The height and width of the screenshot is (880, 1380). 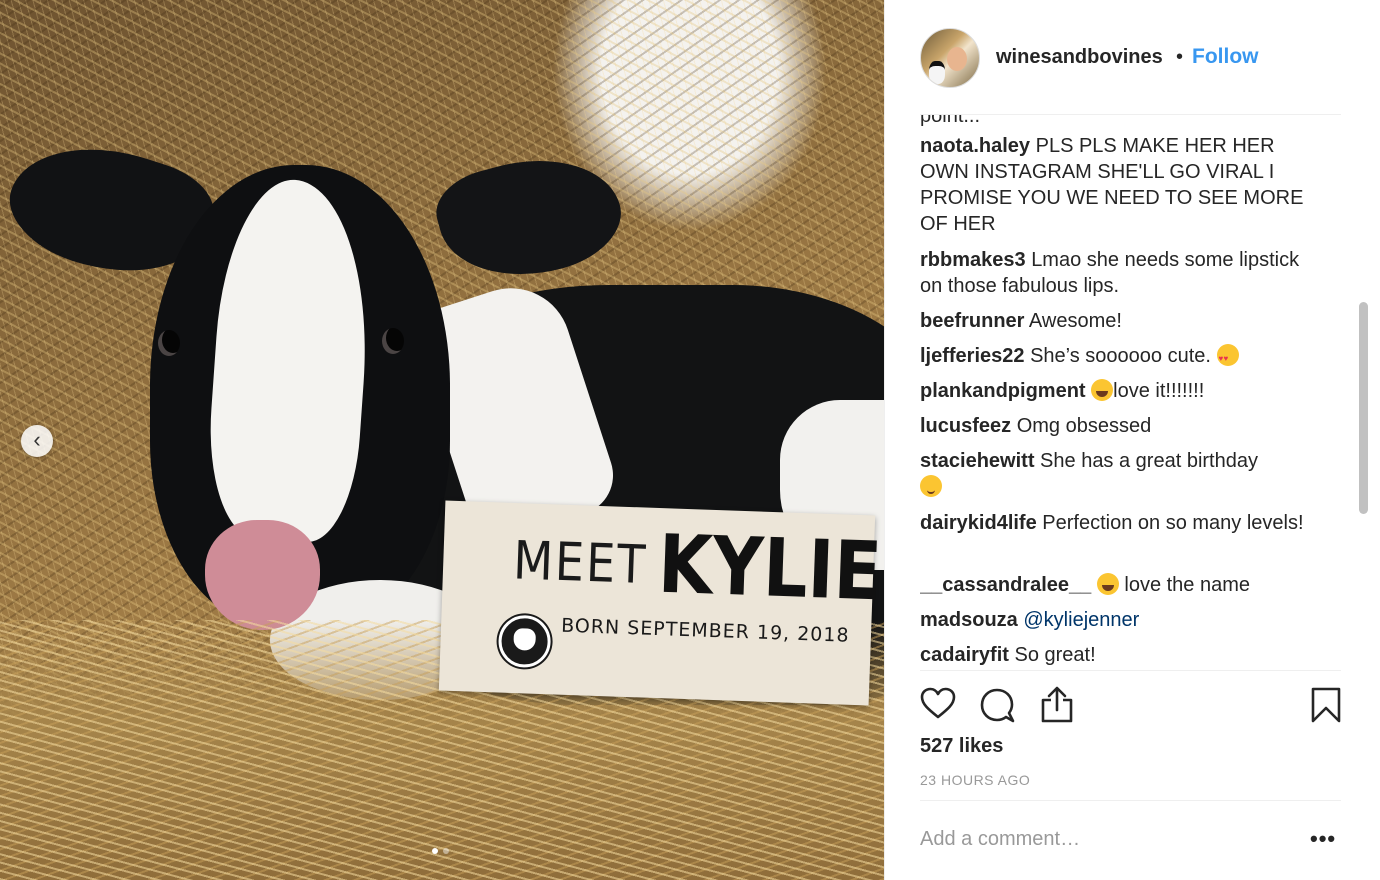 What do you see at coordinates (975, 146) in the screenshot?
I see `comment-username: naota.haley` at bounding box center [975, 146].